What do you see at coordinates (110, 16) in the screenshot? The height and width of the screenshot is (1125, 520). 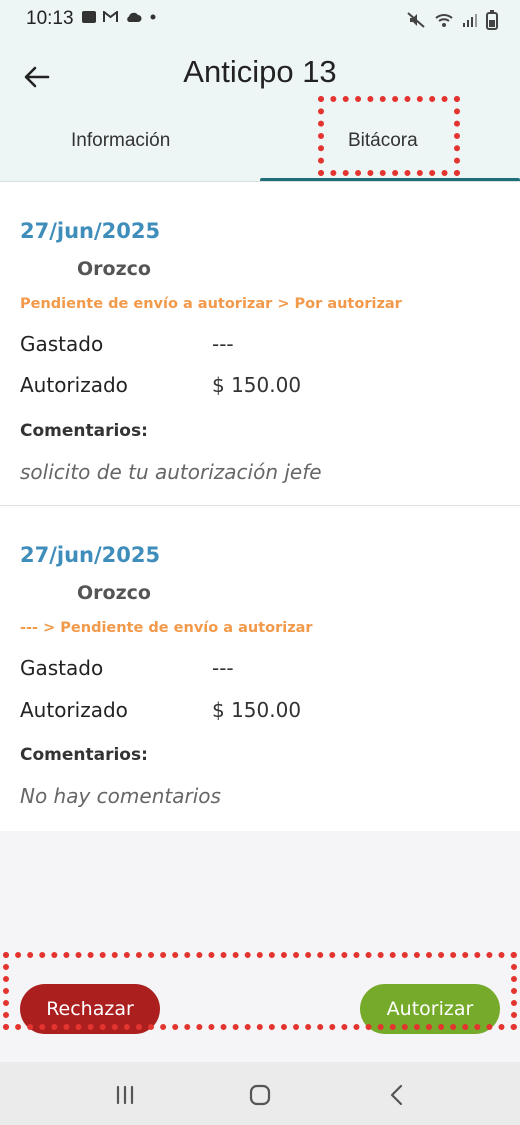 I see `gmail-icon` at bounding box center [110, 16].